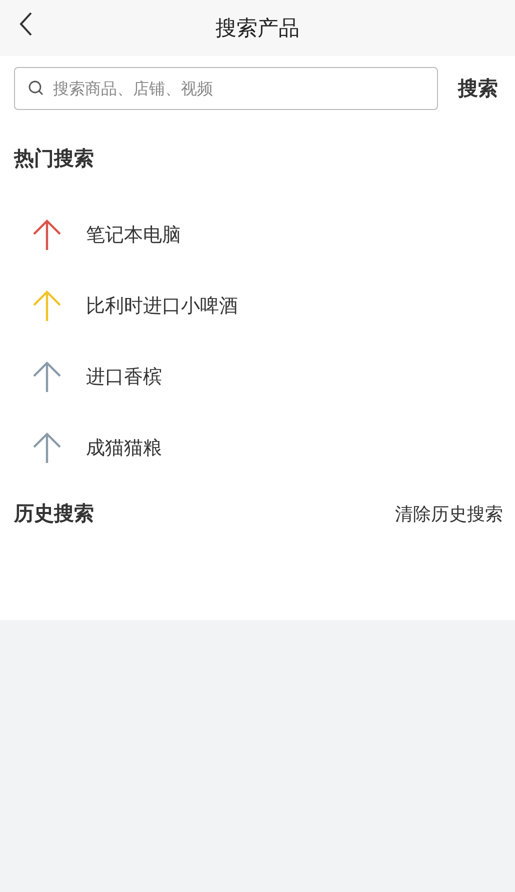 The height and width of the screenshot is (892, 515). Describe the element at coordinates (26, 24) in the screenshot. I see `back-icon` at that location.